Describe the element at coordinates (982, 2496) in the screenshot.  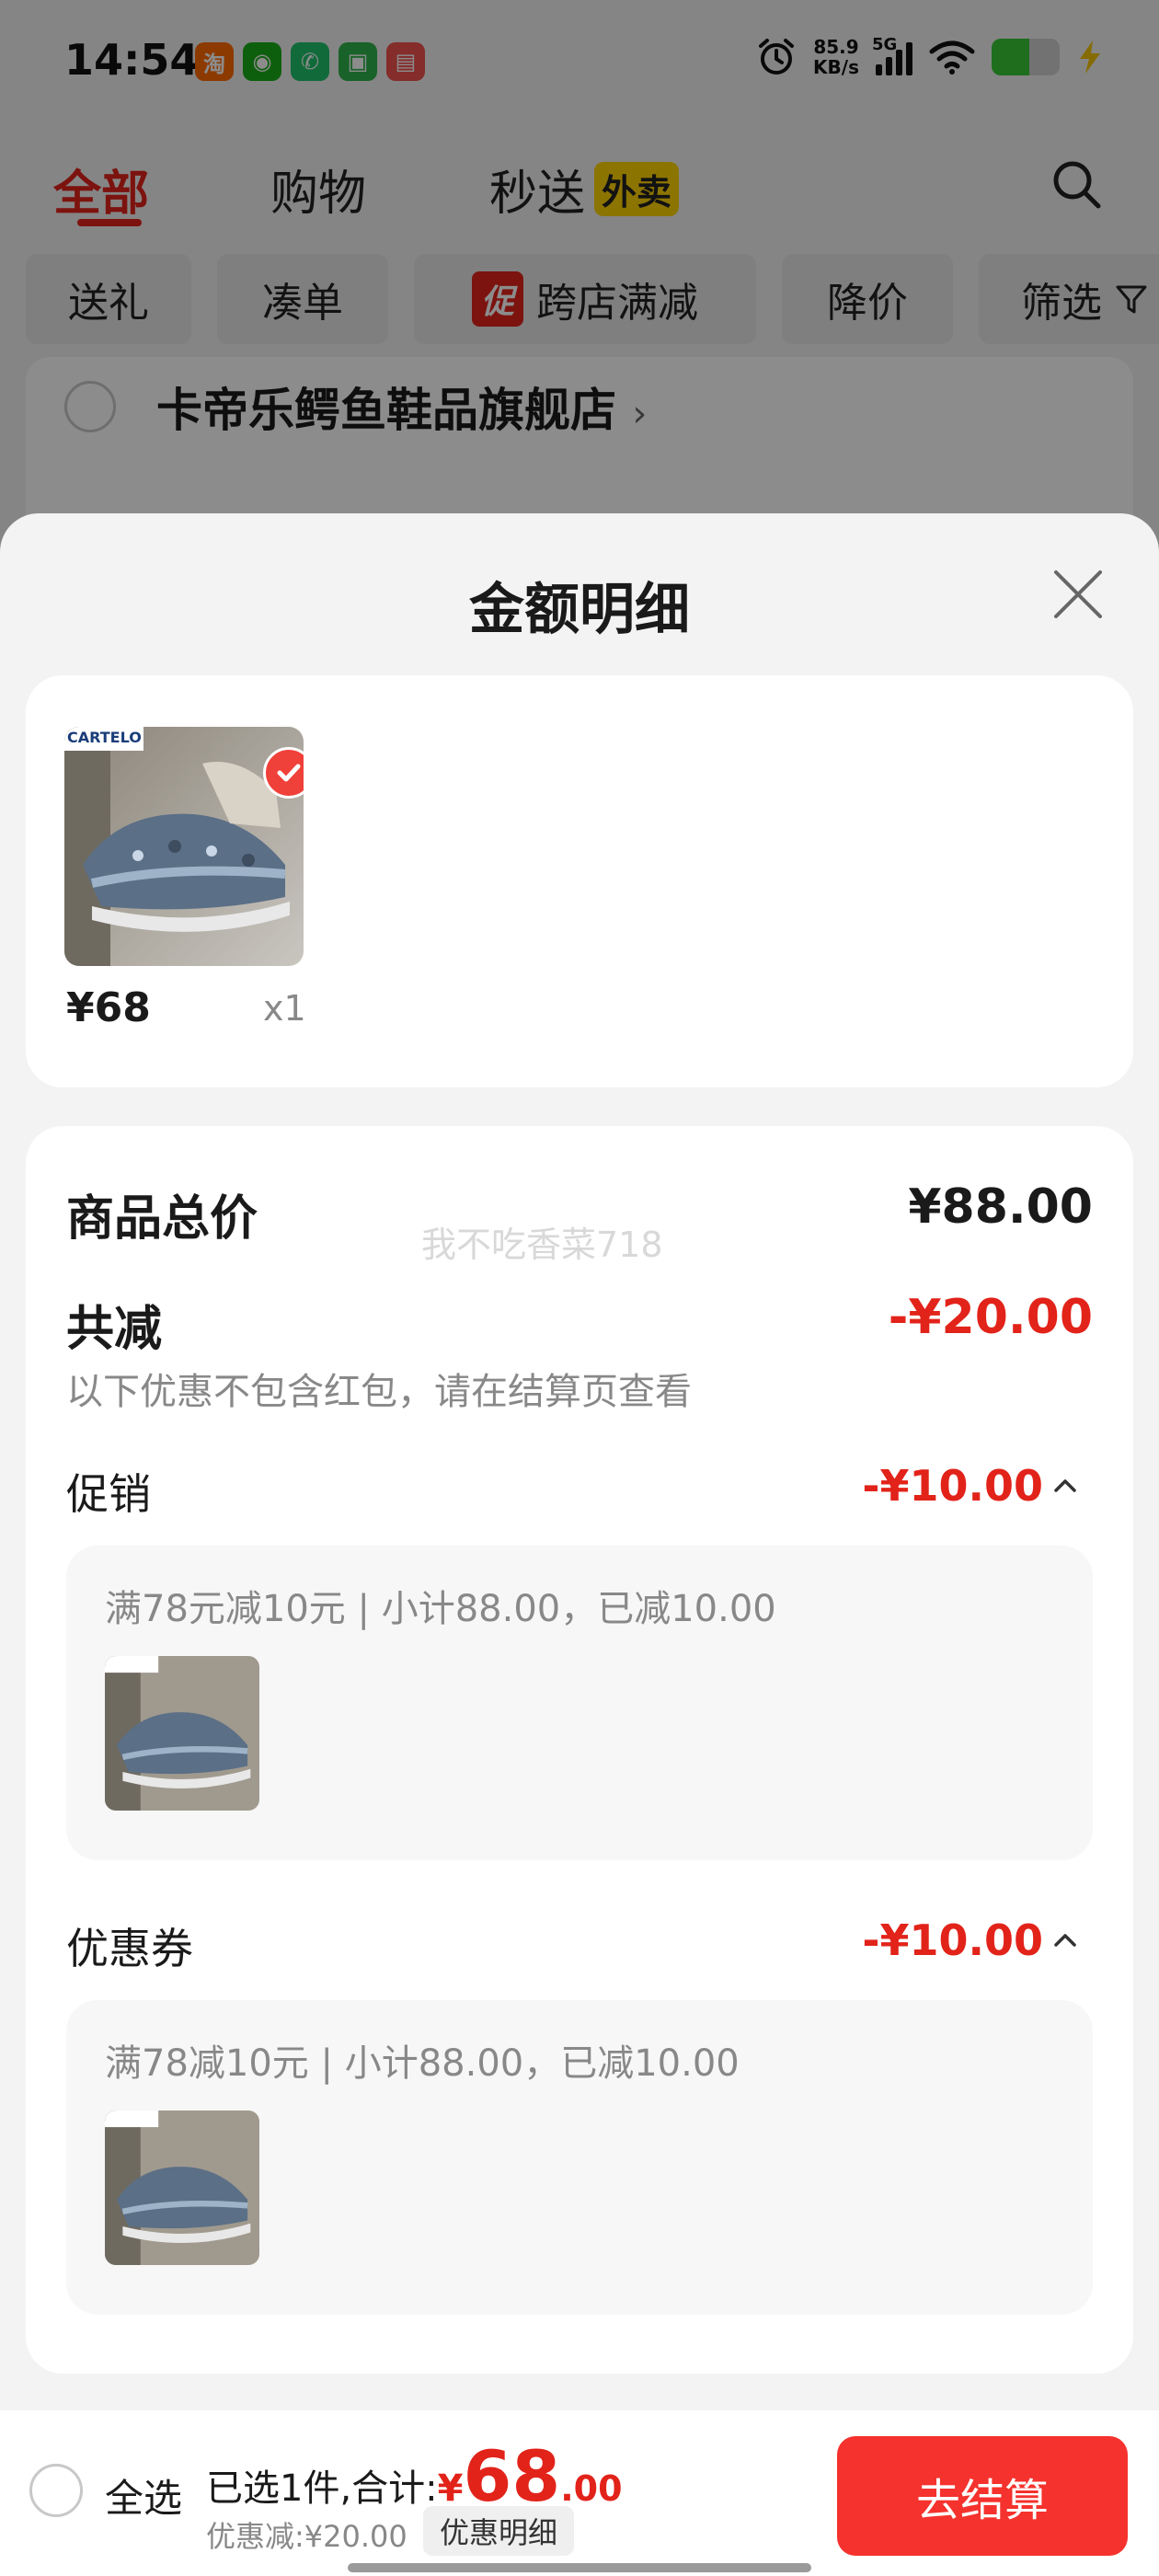
I see `checkout-button: 去结算` at that location.